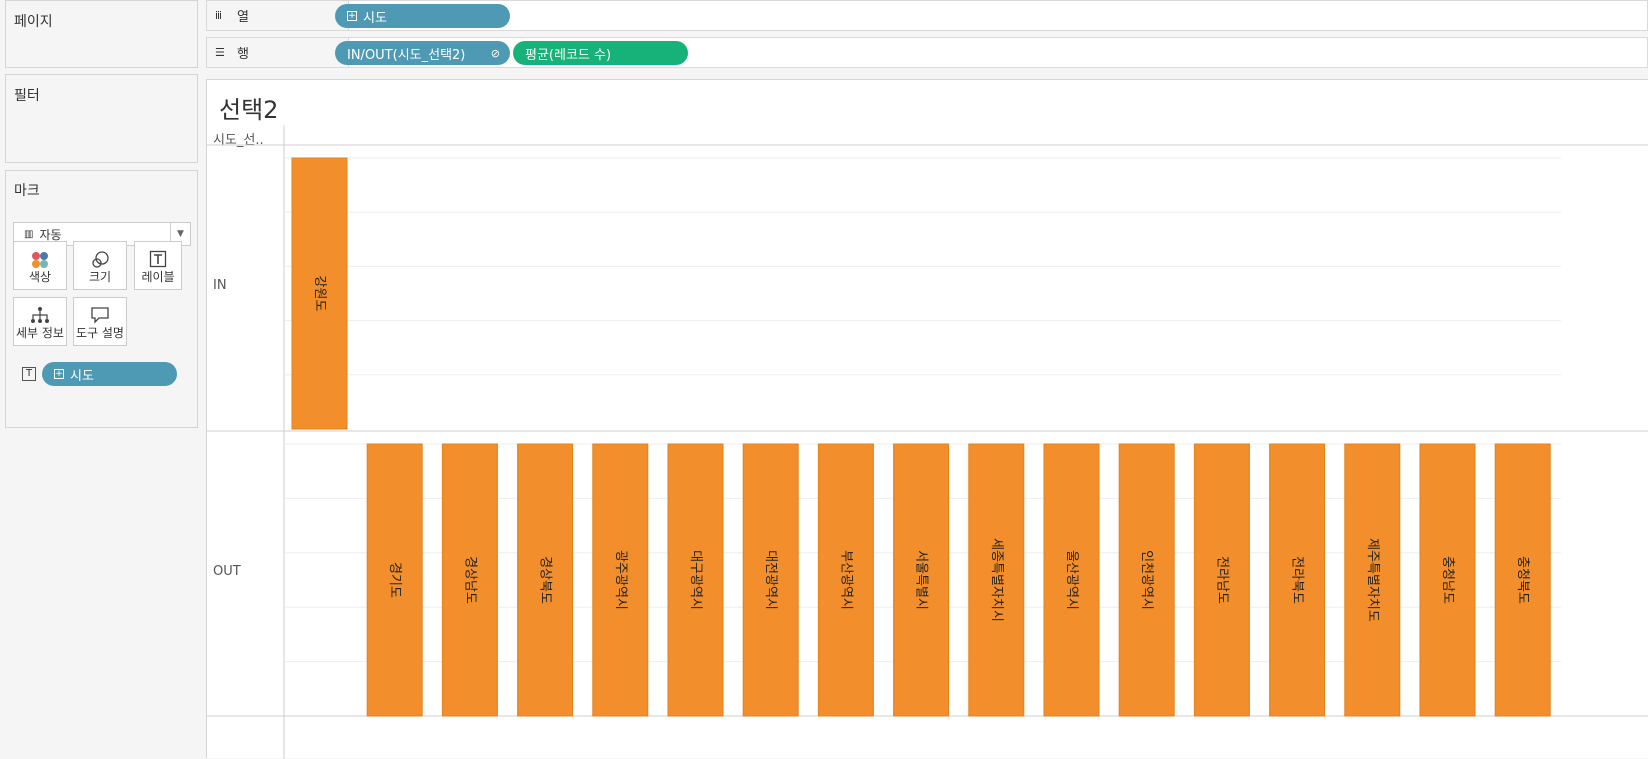 Image resolution: width=1648 pixels, height=759 pixels. I want to click on size-icon, so click(100, 262).